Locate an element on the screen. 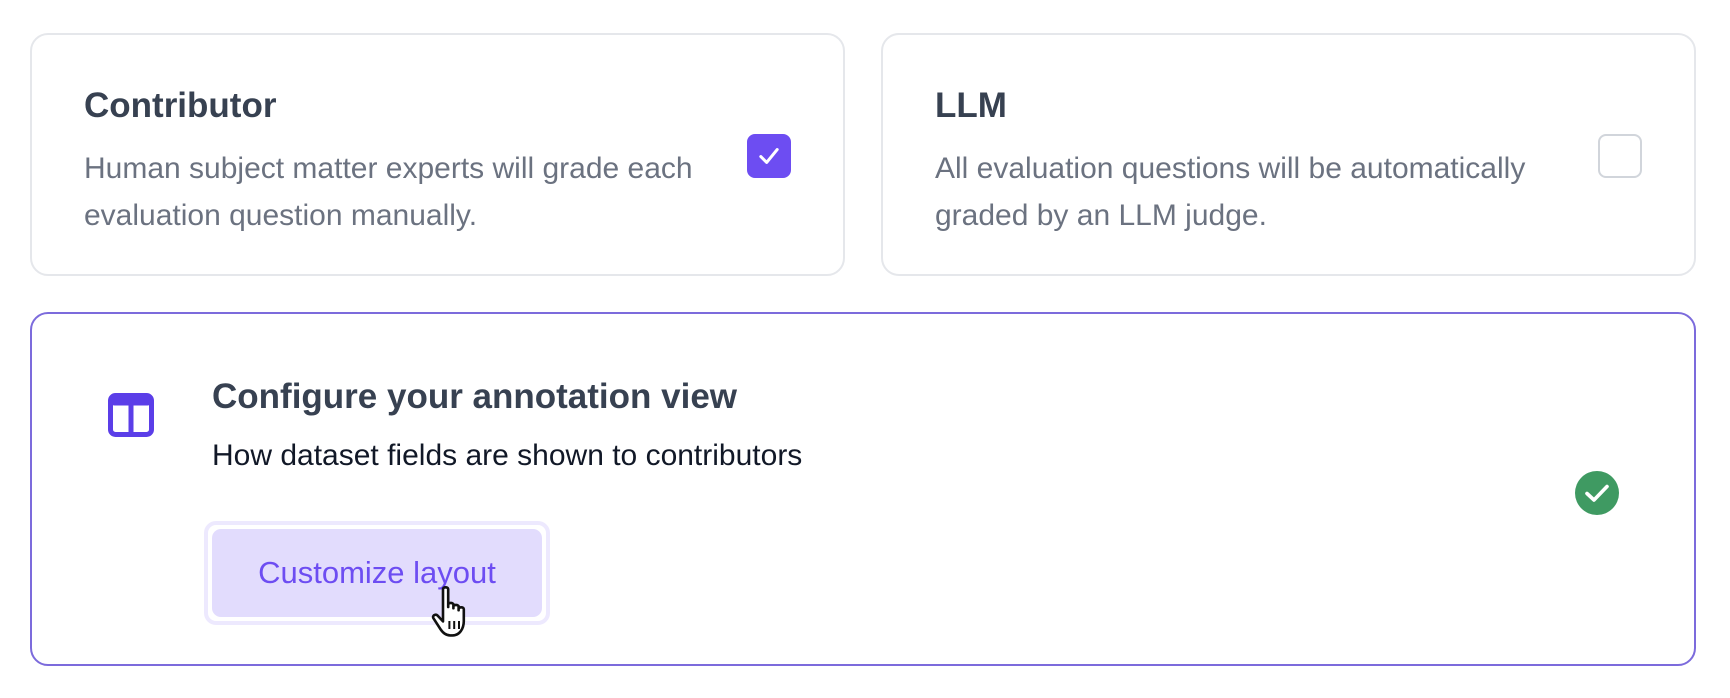  llm-checkbox is located at coordinates (1620, 156).